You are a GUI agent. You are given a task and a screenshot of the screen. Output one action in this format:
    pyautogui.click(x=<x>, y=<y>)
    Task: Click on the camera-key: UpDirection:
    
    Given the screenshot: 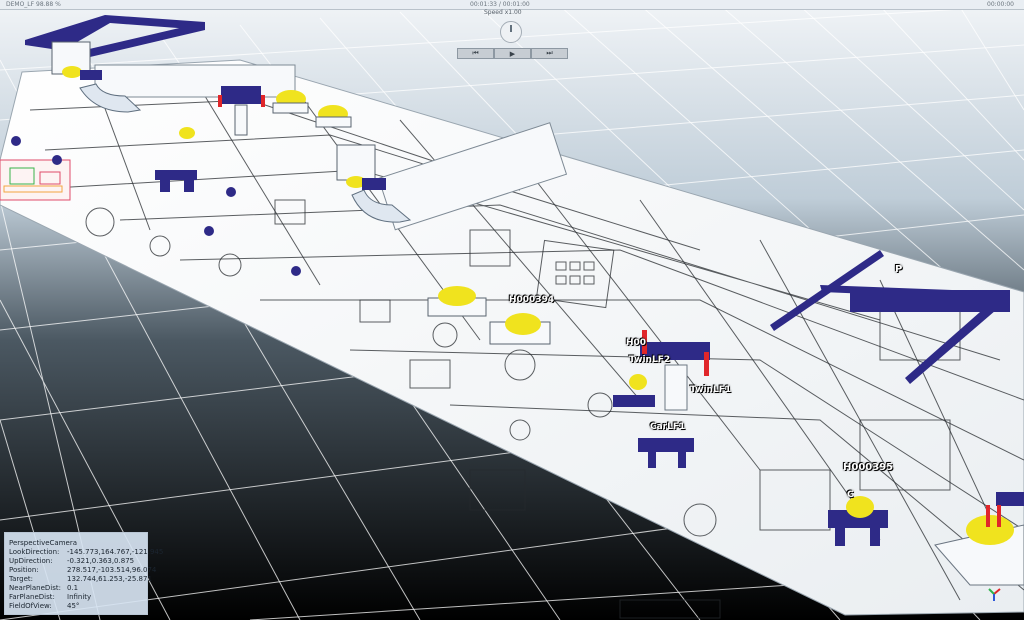 What is the action you would take?
    pyautogui.click(x=31, y=561)
    